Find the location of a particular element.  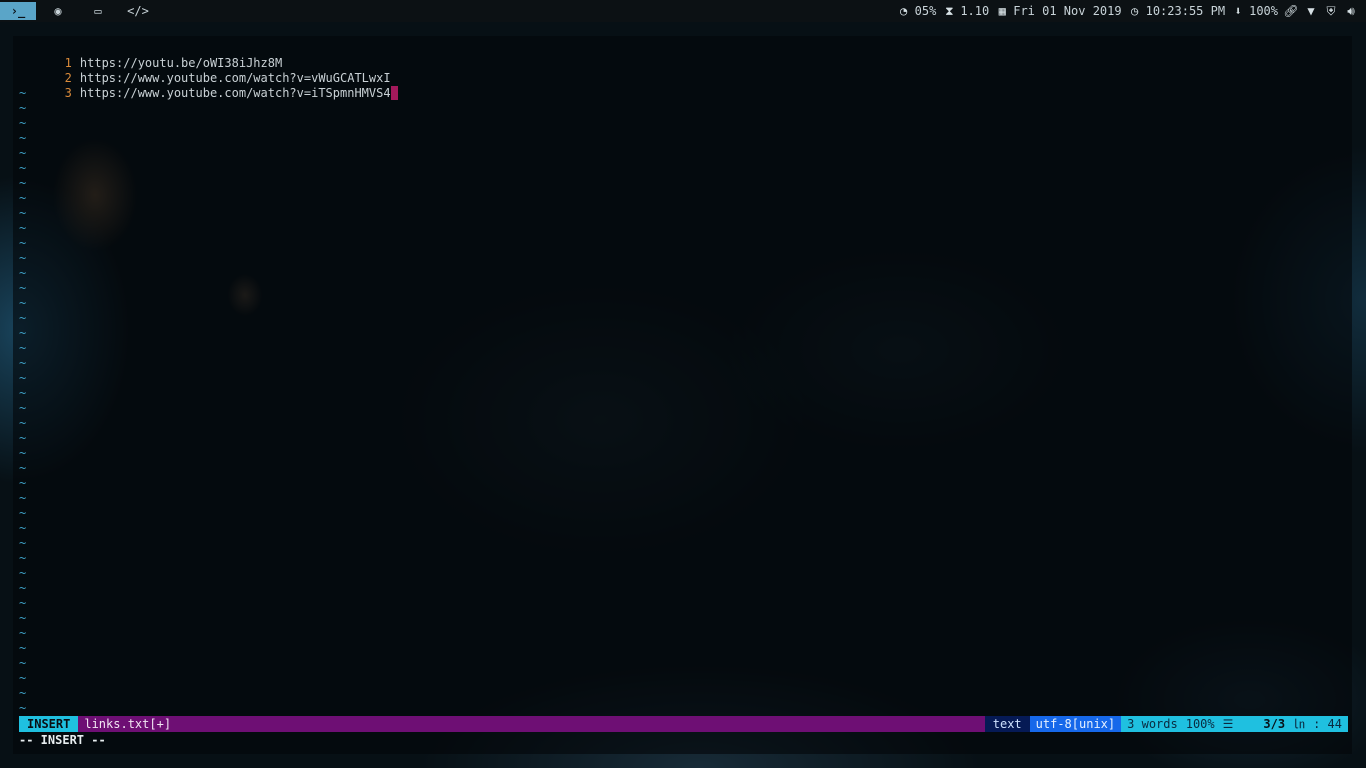

hourglass-icon: ⧗ is located at coordinates (949, 10).